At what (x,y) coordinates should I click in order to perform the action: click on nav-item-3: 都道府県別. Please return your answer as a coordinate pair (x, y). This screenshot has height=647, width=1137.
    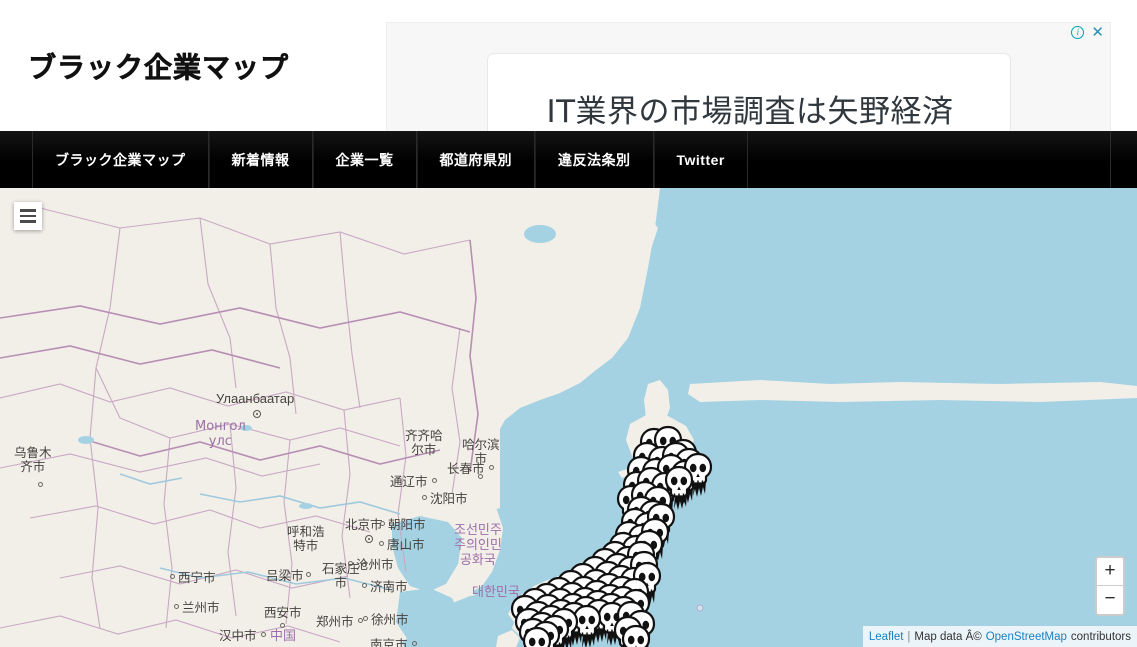
    Looking at the image, I should click on (475, 159).